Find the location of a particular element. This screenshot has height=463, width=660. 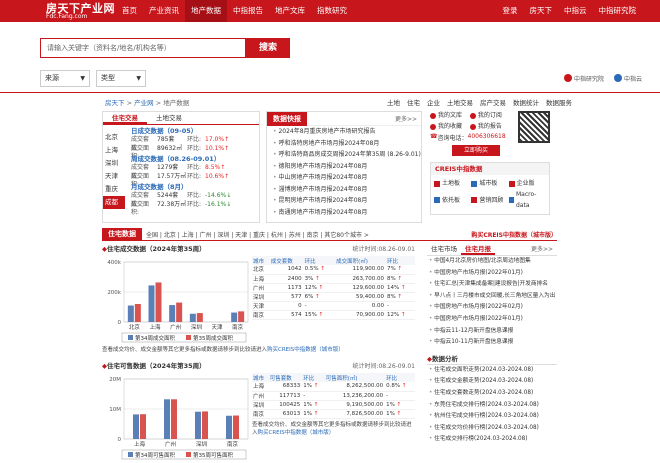

creis-land: 土地板 is located at coordinates (452, 183).